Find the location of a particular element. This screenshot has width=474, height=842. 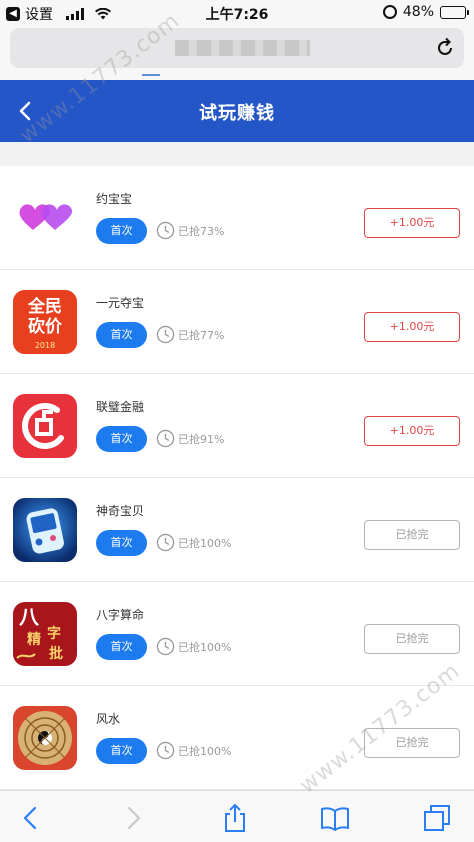

browser-toolbar is located at coordinates (237, 816).